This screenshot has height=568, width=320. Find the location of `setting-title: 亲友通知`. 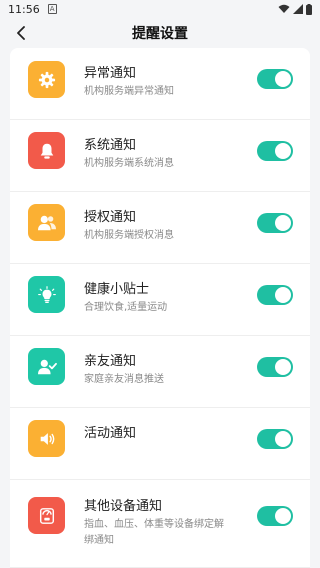

setting-title: 亲友通知 is located at coordinates (110, 361).